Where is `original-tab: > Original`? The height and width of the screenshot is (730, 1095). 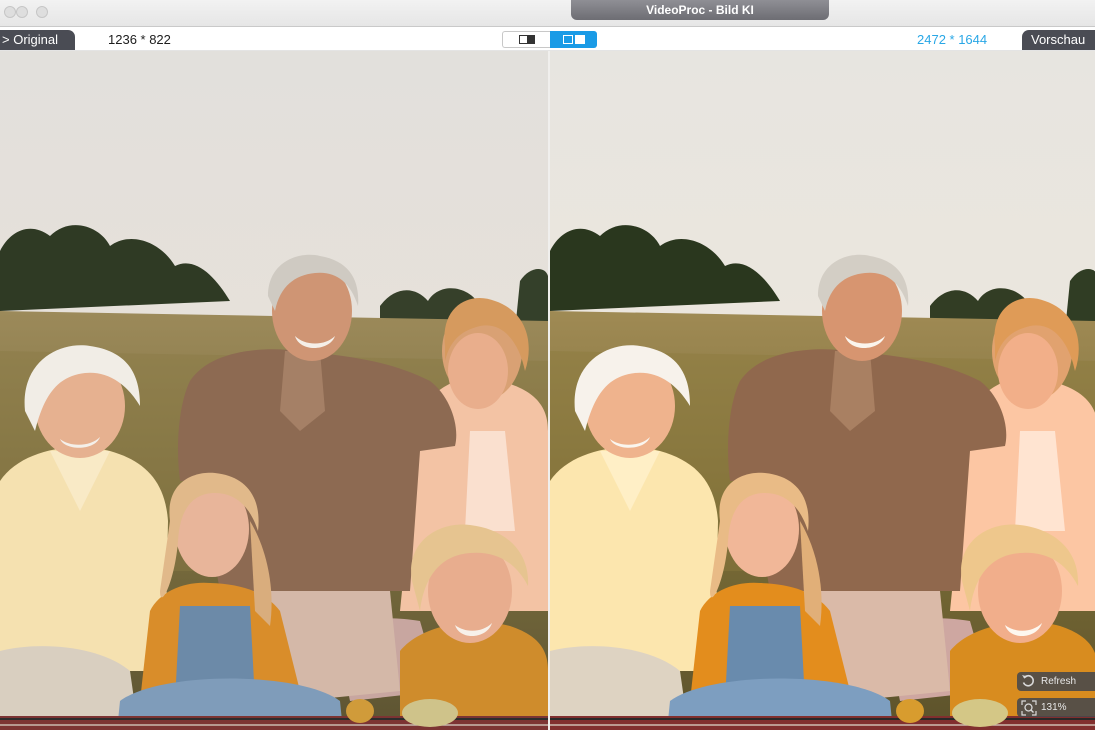
original-tab: > Original is located at coordinates (37, 40).